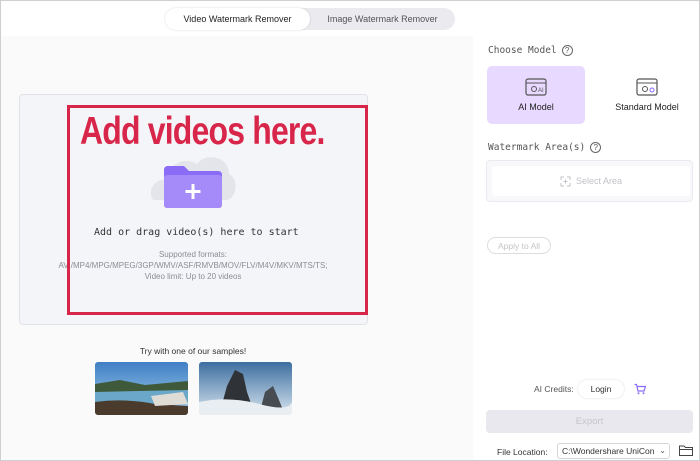  I want to click on apply-to-all-button: Apply to All, so click(519, 245).